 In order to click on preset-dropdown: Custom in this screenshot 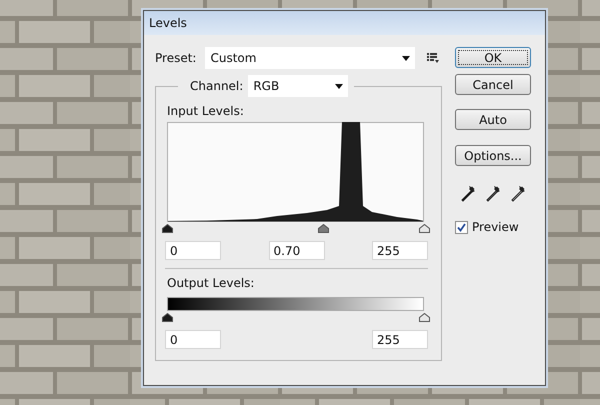, I will do `click(310, 58)`.